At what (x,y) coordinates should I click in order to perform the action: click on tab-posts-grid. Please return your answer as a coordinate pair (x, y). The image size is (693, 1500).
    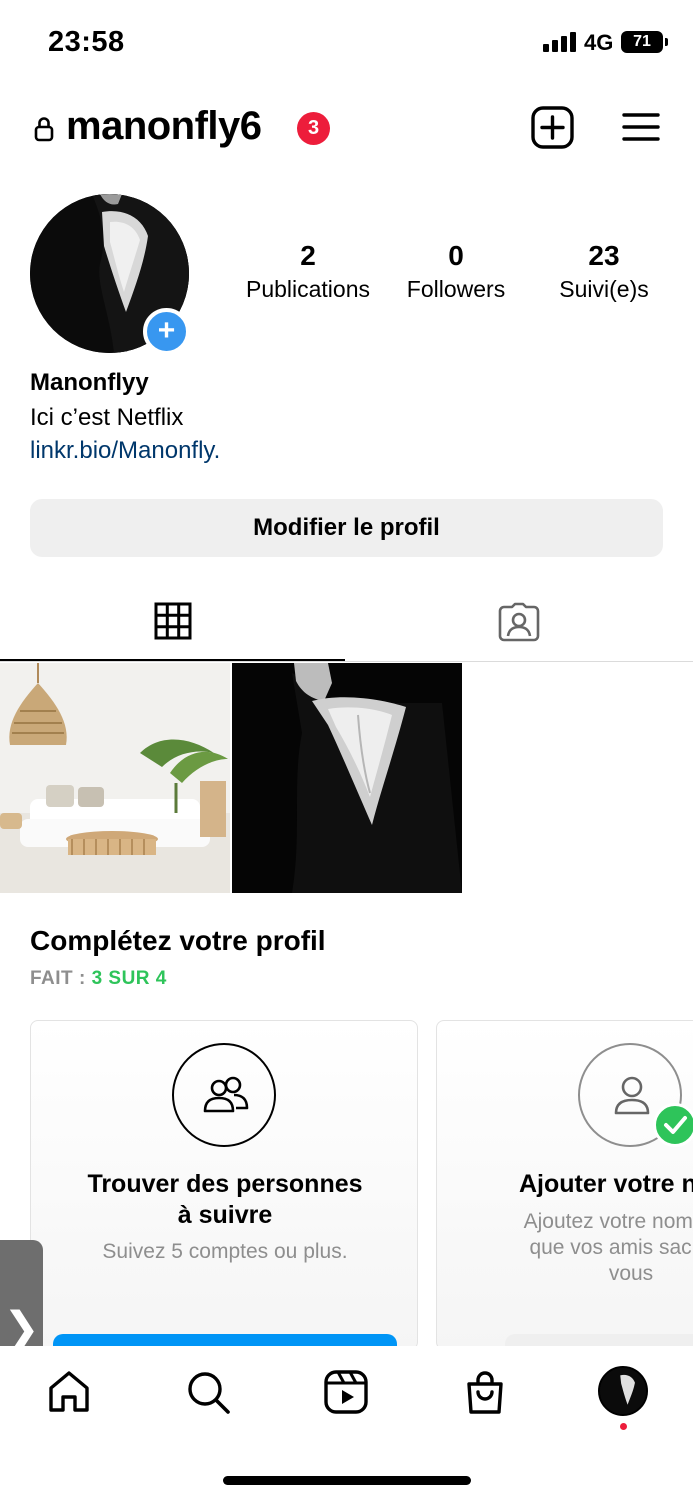
    Looking at the image, I should click on (172, 622).